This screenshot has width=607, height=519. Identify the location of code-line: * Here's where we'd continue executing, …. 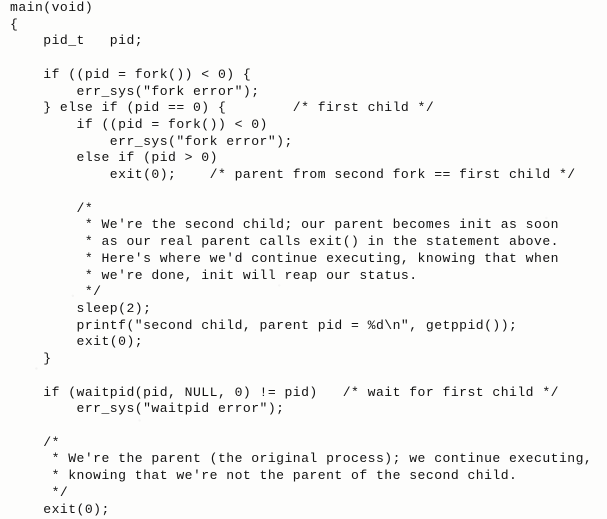
(284, 258).